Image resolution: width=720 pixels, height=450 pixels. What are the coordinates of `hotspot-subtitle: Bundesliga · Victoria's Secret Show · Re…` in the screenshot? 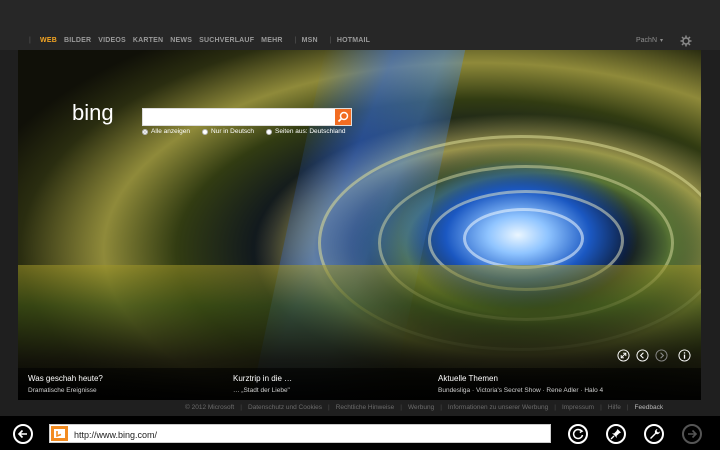 It's located at (521, 390).